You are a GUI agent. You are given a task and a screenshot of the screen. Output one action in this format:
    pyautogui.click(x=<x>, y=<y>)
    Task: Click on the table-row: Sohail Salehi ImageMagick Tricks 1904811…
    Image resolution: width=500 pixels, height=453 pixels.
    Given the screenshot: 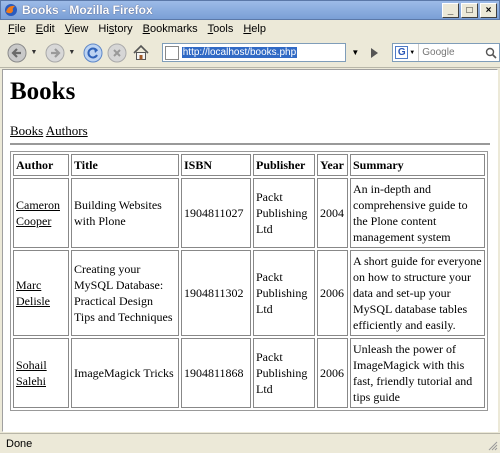 What is the action you would take?
    pyautogui.click(x=249, y=373)
    